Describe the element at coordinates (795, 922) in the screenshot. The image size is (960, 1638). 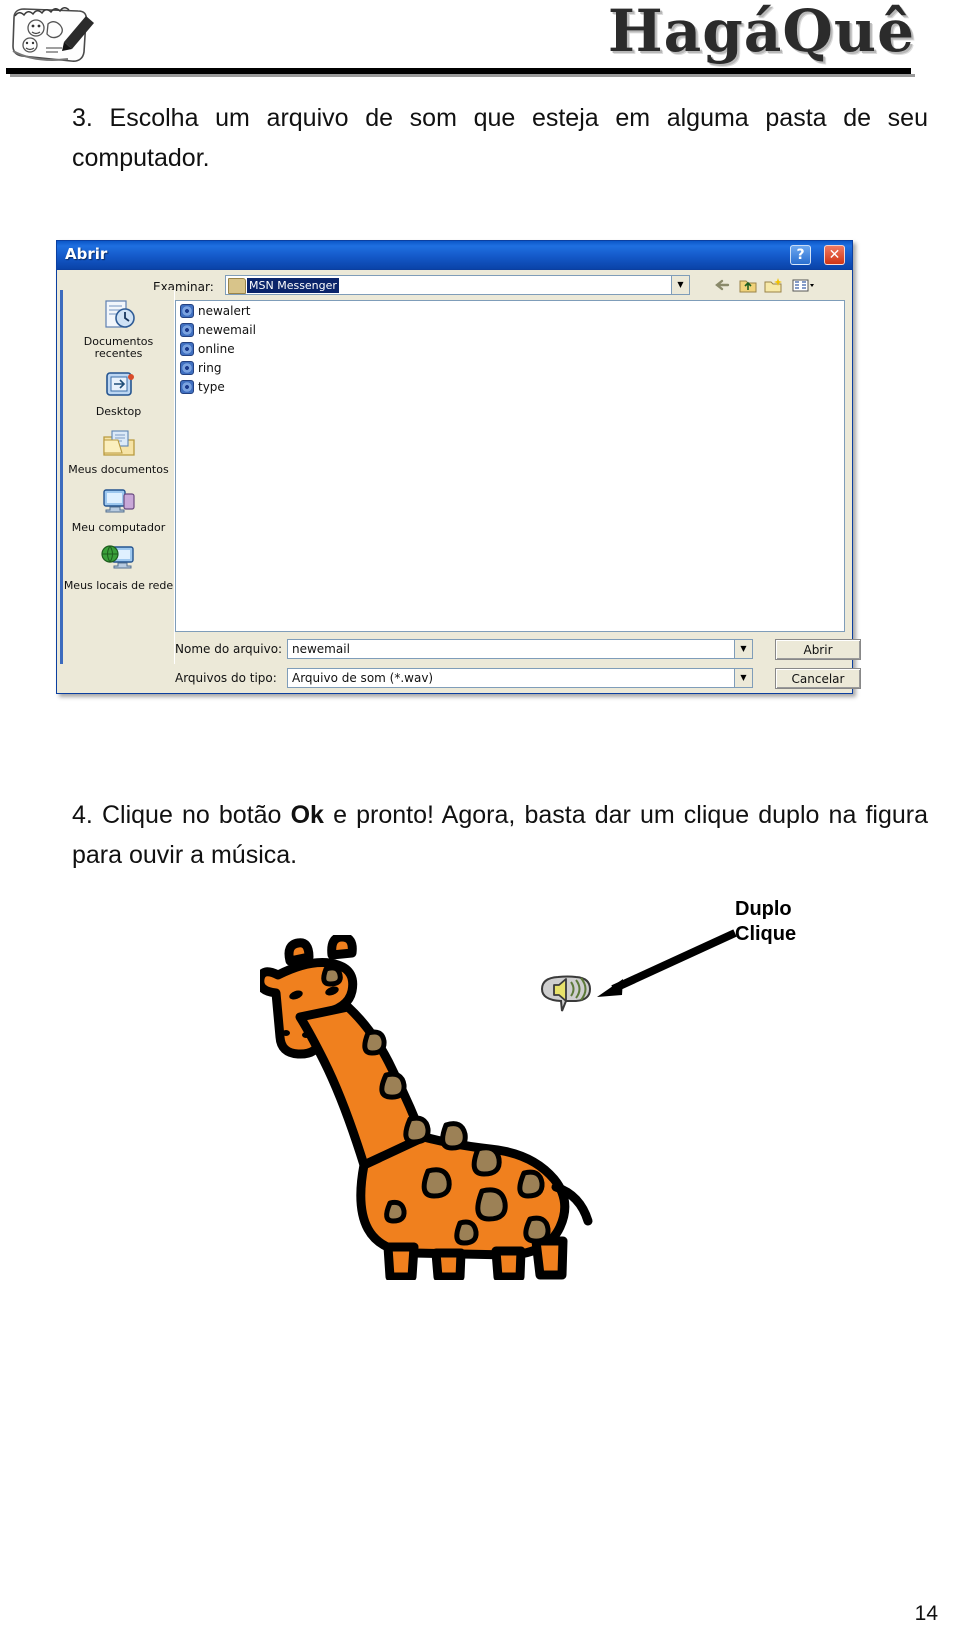
I see `duplo-clique-annotation: Duplo Clique` at that location.